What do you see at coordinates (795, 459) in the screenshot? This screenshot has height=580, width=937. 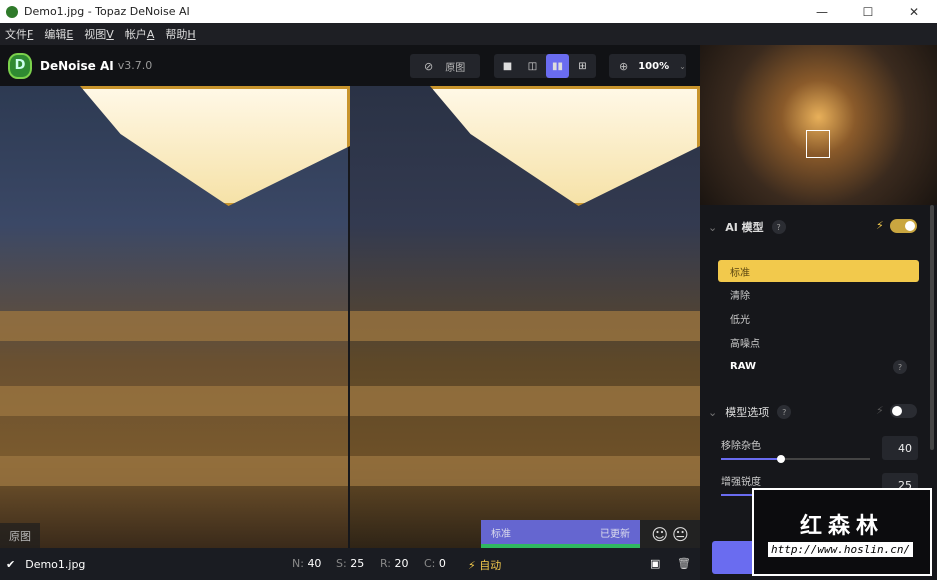 I see `remove-noise-slider` at bounding box center [795, 459].